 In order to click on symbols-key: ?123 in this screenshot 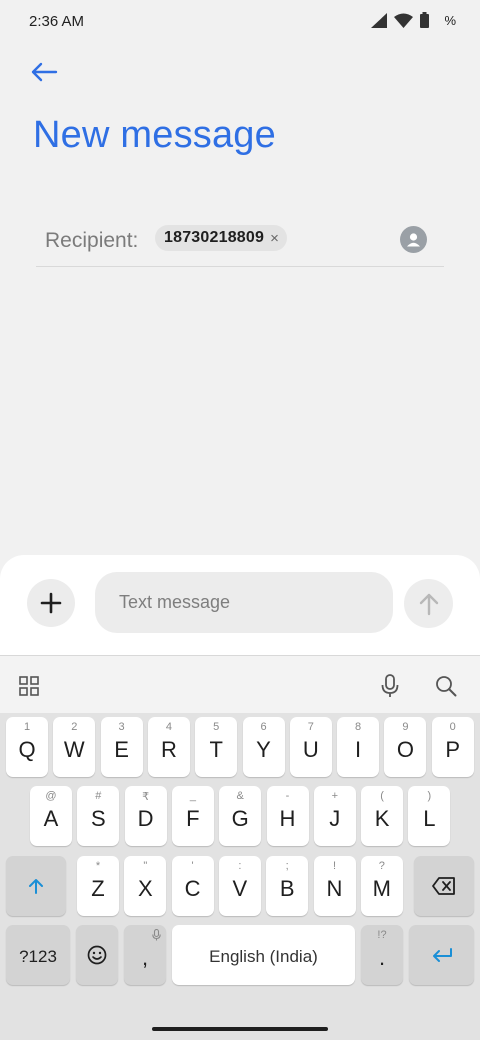, I will do `click(38, 955)`.